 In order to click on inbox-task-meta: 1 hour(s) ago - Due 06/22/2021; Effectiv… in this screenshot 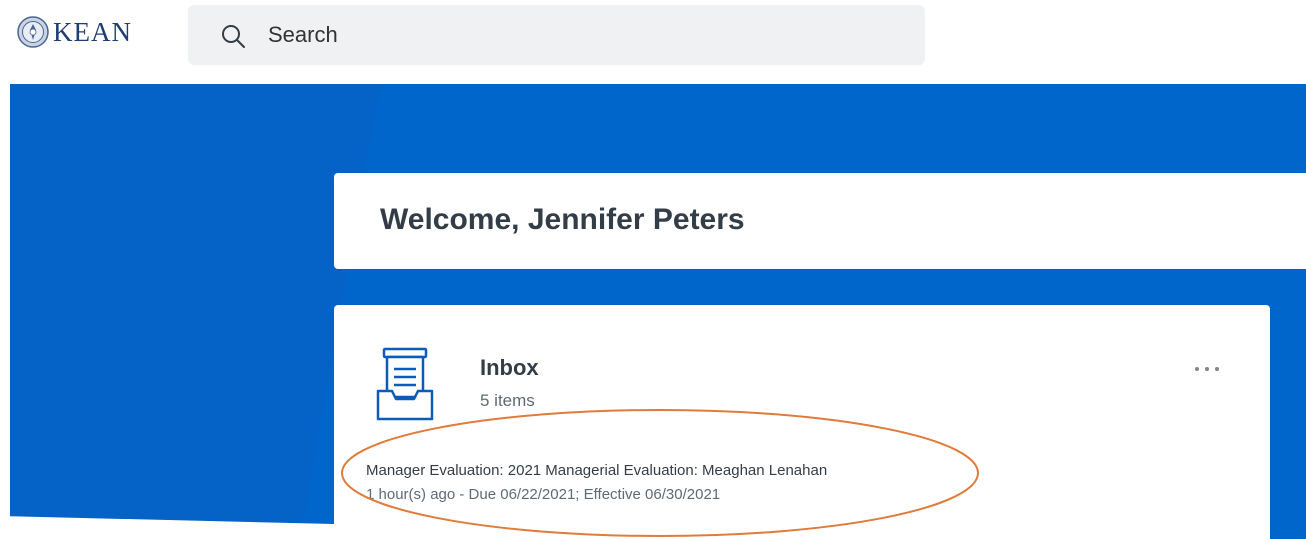, I will do `click(543, 494)`.